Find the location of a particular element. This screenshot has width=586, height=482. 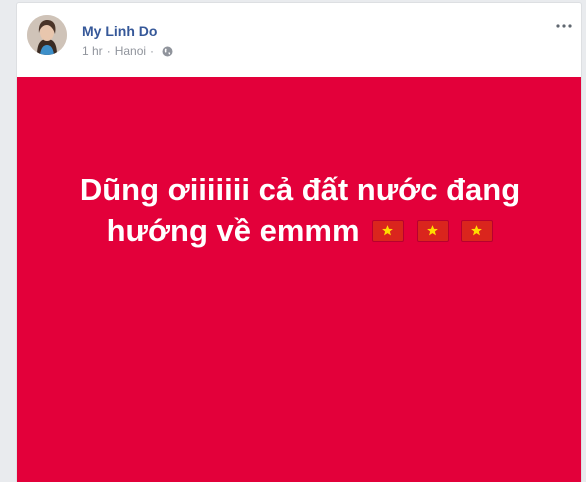

post-text-line-2: hướng về emmm is located at coordinates (233, 230).